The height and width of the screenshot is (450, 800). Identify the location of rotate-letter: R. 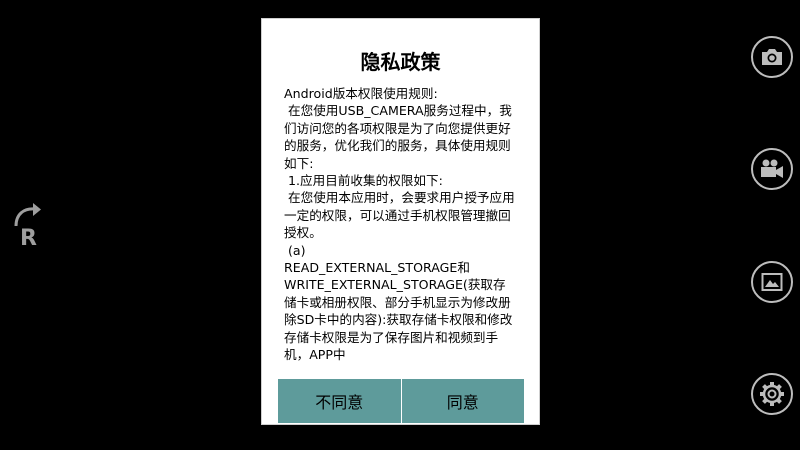
(28, 238).